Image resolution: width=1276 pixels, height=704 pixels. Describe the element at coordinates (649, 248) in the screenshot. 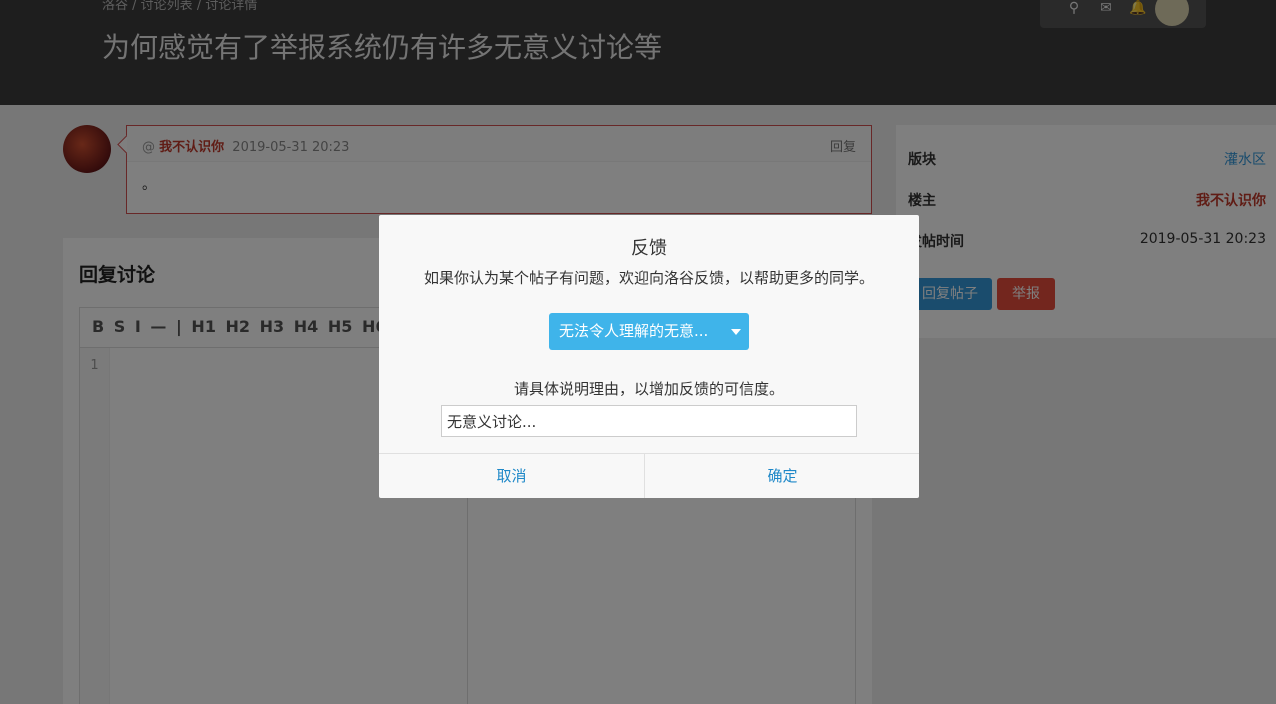

I see `dialog-title: 反馈` at that location.